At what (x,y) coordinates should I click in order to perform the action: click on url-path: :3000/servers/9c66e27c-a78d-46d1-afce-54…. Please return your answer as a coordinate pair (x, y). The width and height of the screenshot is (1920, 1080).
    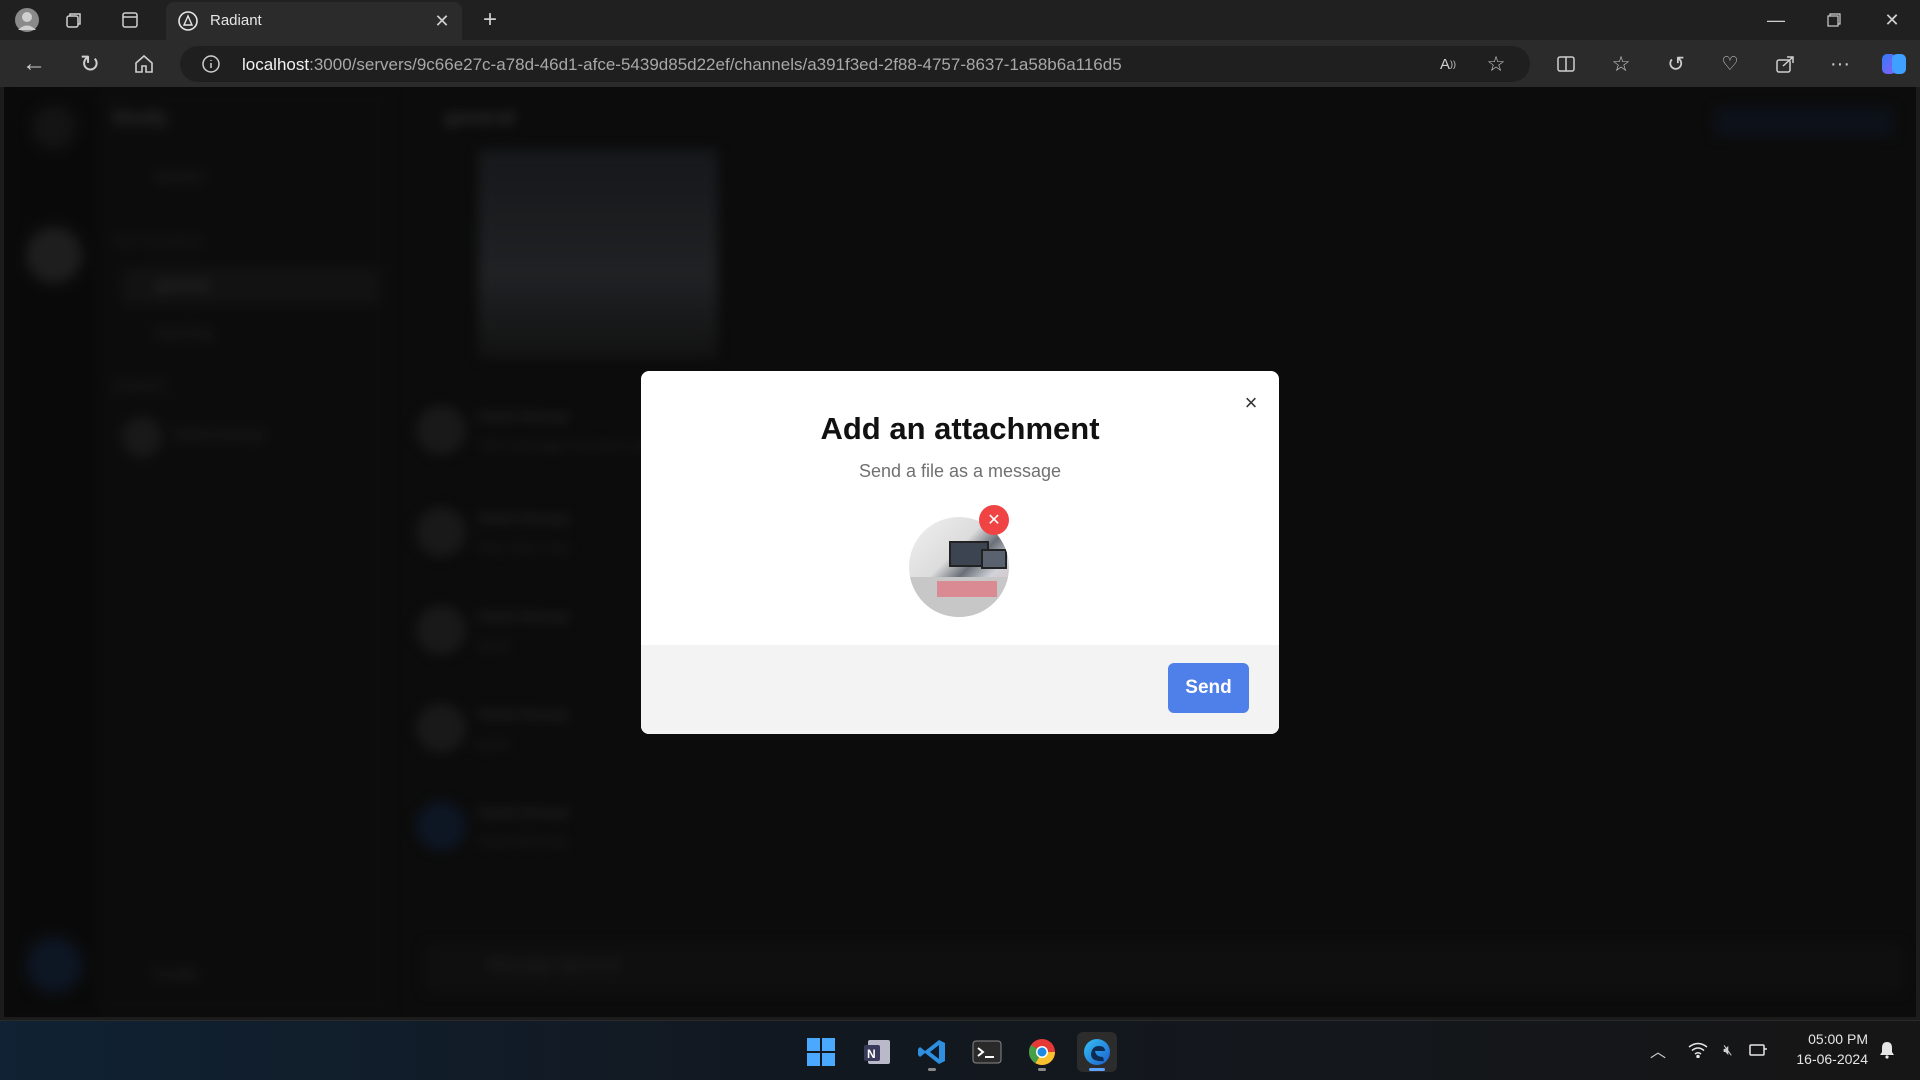
    Looking at the image, I should click on (715, 64).